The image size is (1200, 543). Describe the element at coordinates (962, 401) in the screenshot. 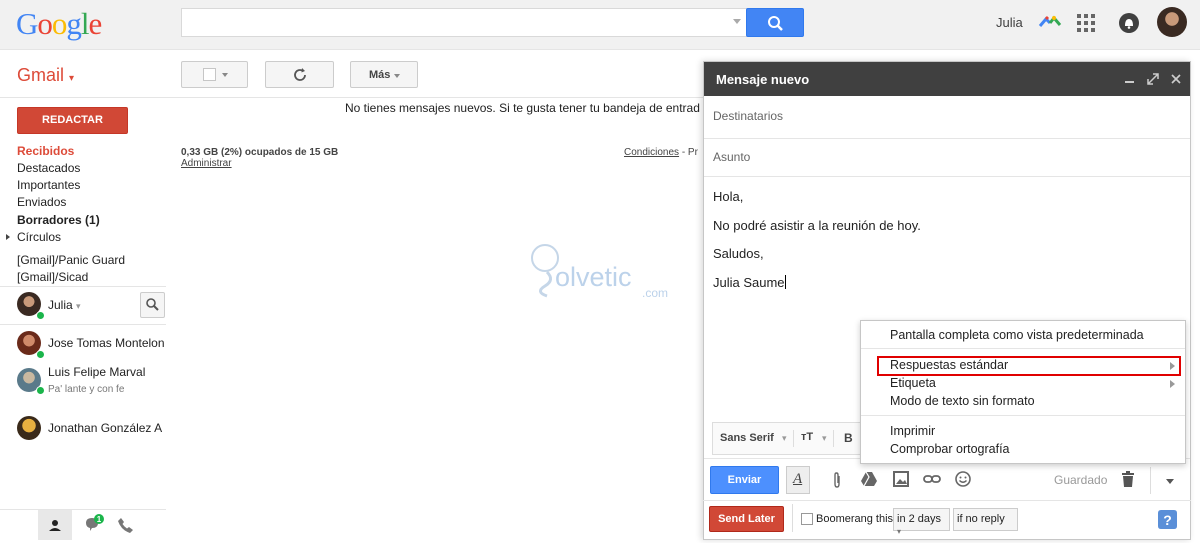

I see `menu-item-plain-text-mode: Modo de texto sin formato` at that location.